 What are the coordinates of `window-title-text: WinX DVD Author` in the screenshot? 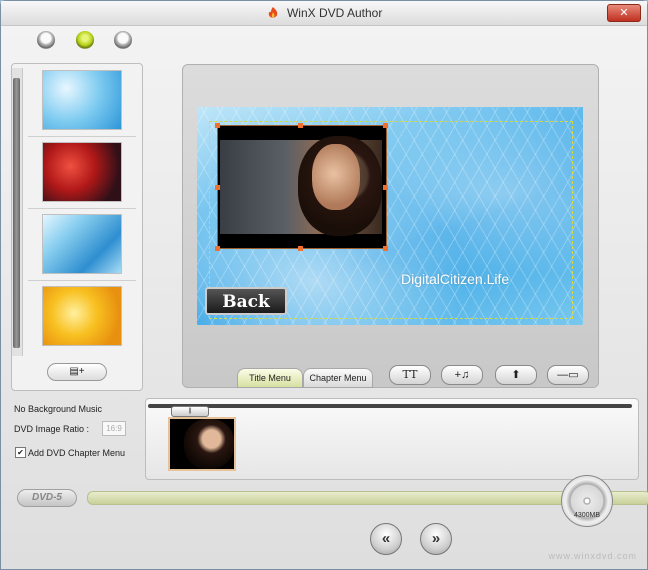 It's located at (334, 13).